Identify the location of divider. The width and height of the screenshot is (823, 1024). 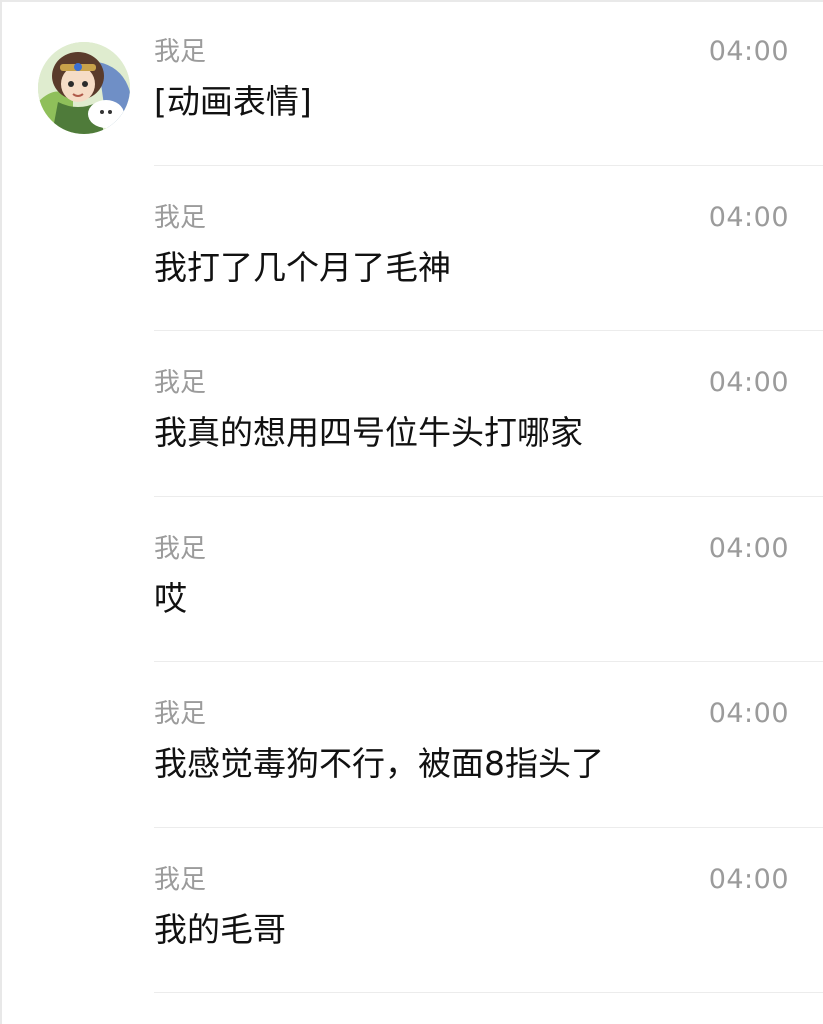
(488, 992).